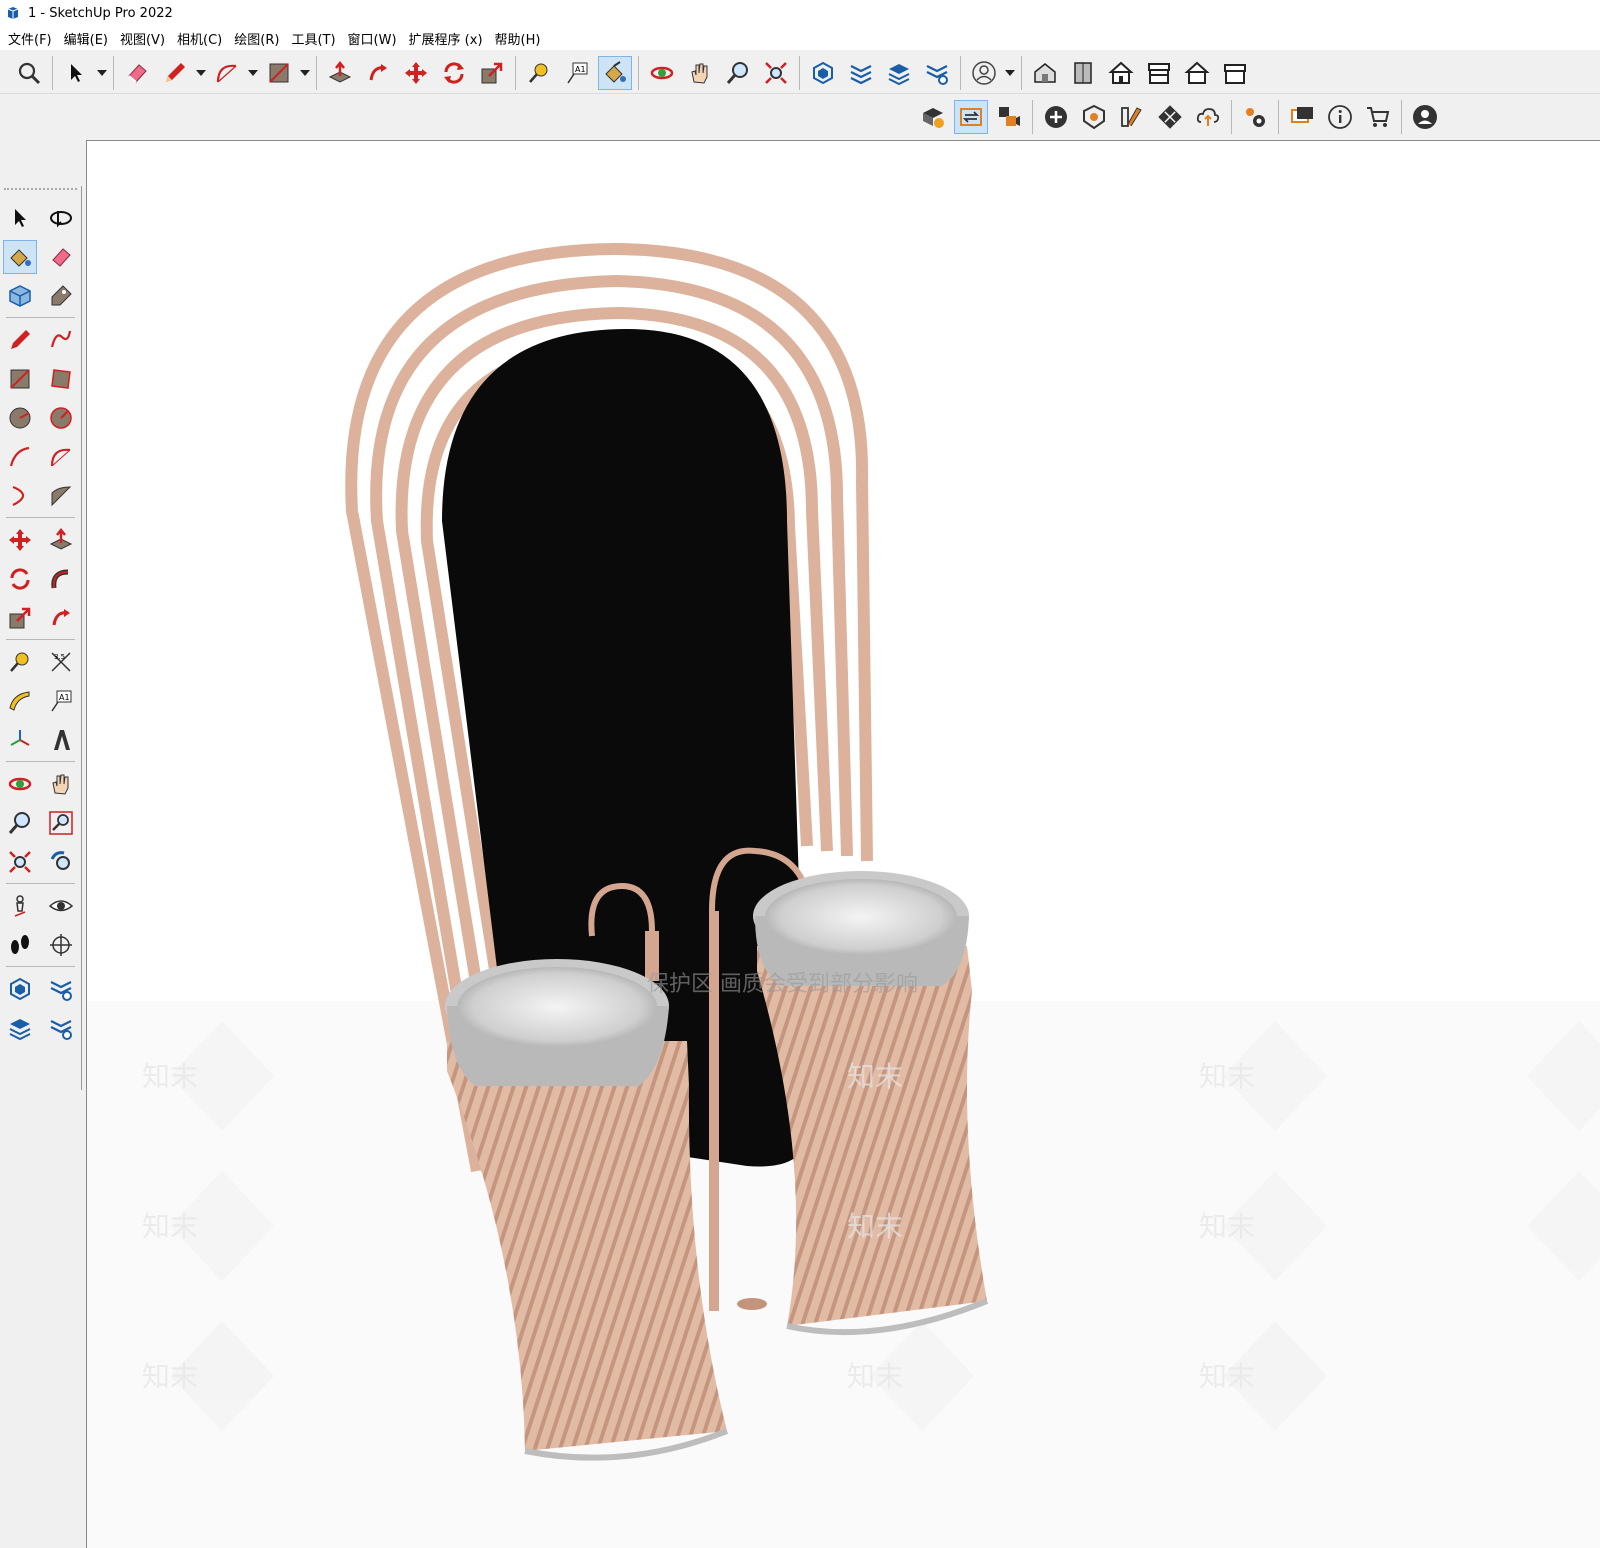  Describe the element at coordinates (1045, 73) in the screenshot. I see `iso-view-button` at that location.